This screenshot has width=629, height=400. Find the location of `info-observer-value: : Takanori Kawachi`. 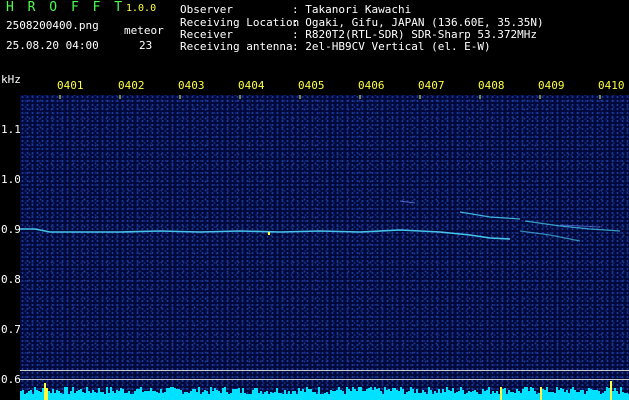

info-observer-value: : Takanori Kawachi is located at coordinates (352, 9).